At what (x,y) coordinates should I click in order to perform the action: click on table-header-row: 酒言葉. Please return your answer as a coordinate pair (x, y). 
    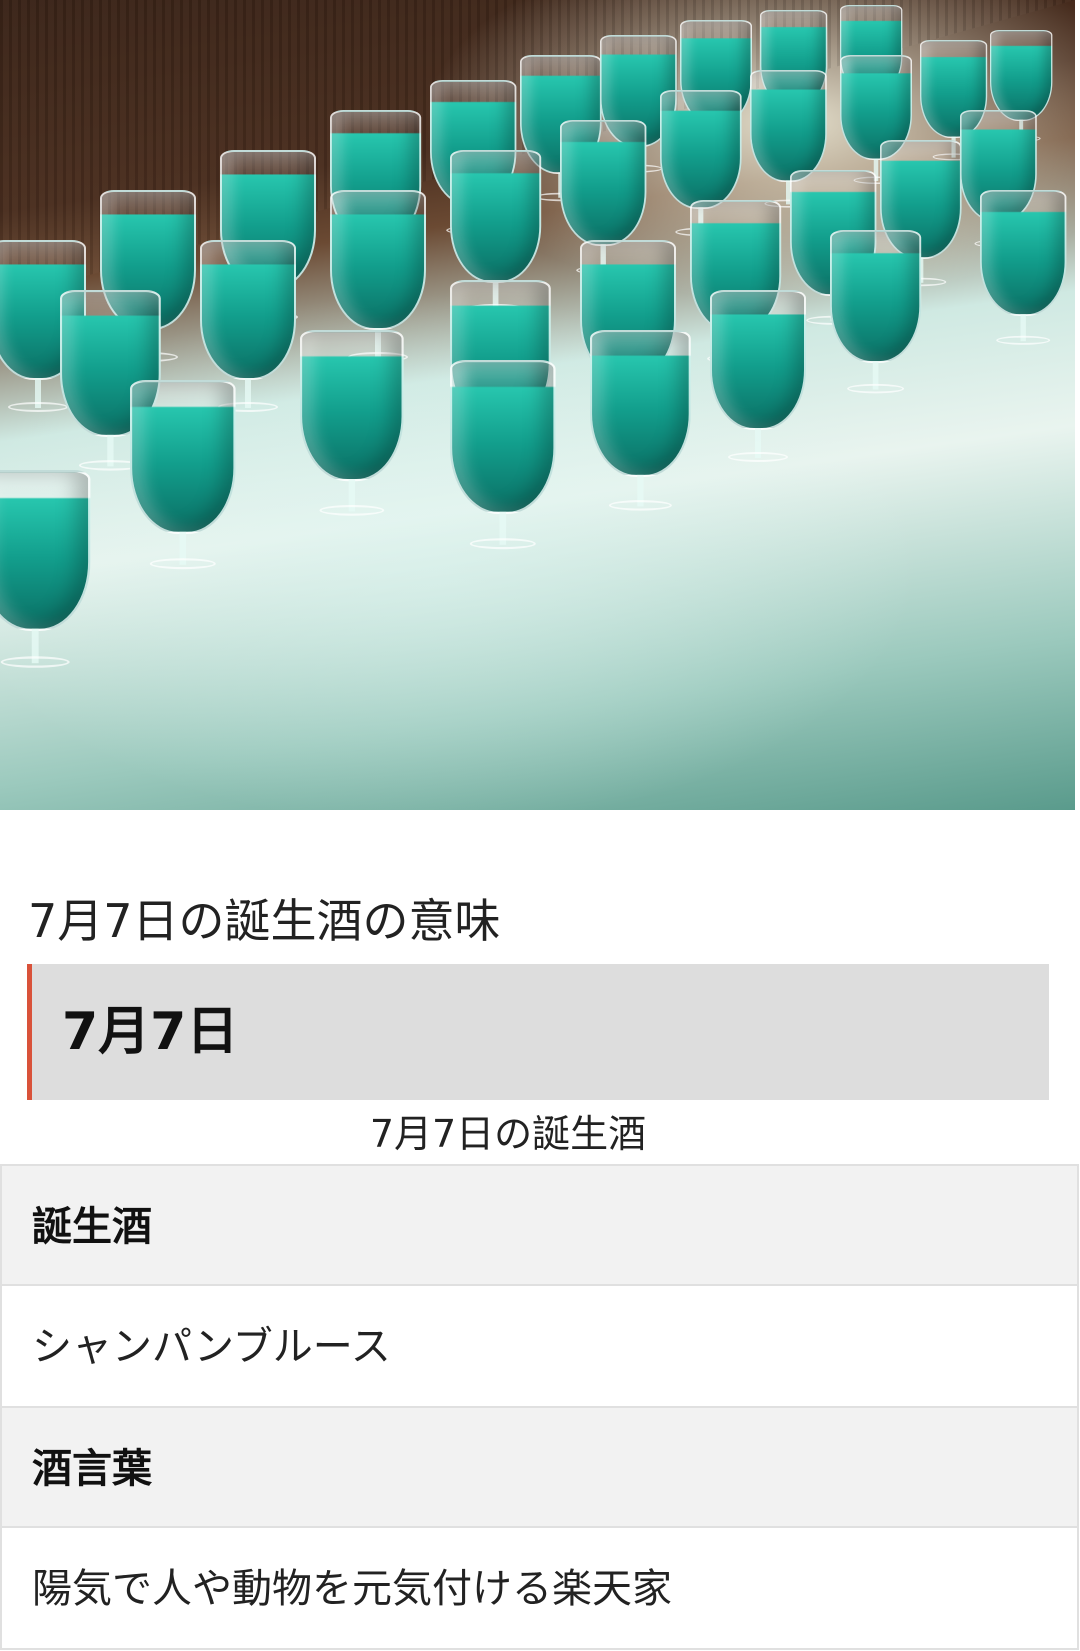
    Looking at the image, I should click on (539, 1468).